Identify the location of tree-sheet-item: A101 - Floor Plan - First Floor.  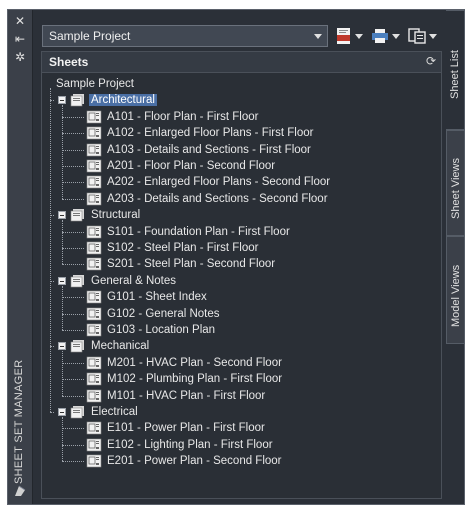
(173, 117).